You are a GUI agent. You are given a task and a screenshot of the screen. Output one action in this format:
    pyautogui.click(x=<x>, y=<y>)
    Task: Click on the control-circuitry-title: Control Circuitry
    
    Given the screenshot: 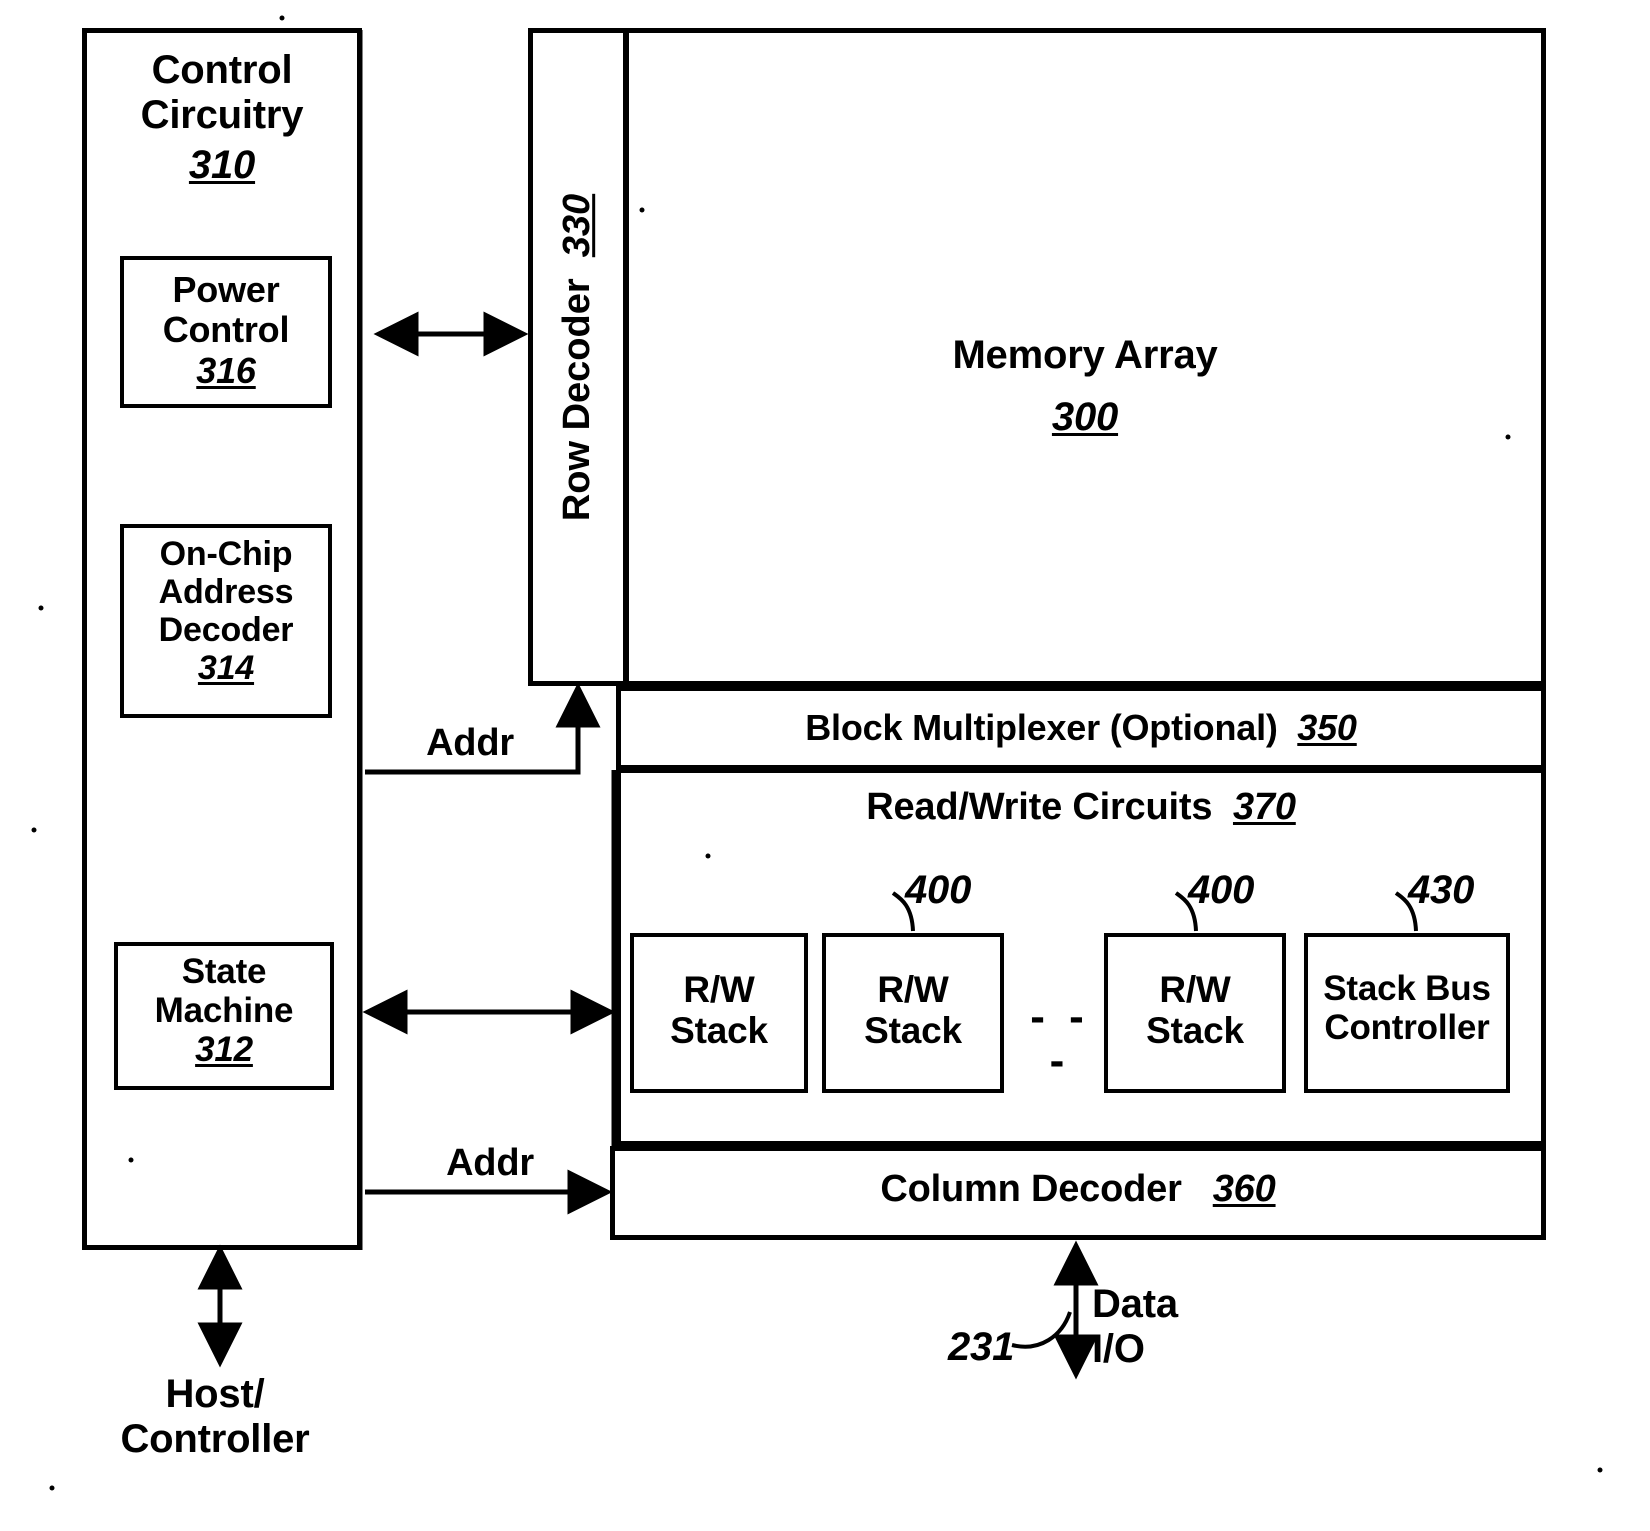 What is the action you would take?
    pyautogui.click(x=222, y=93)
    